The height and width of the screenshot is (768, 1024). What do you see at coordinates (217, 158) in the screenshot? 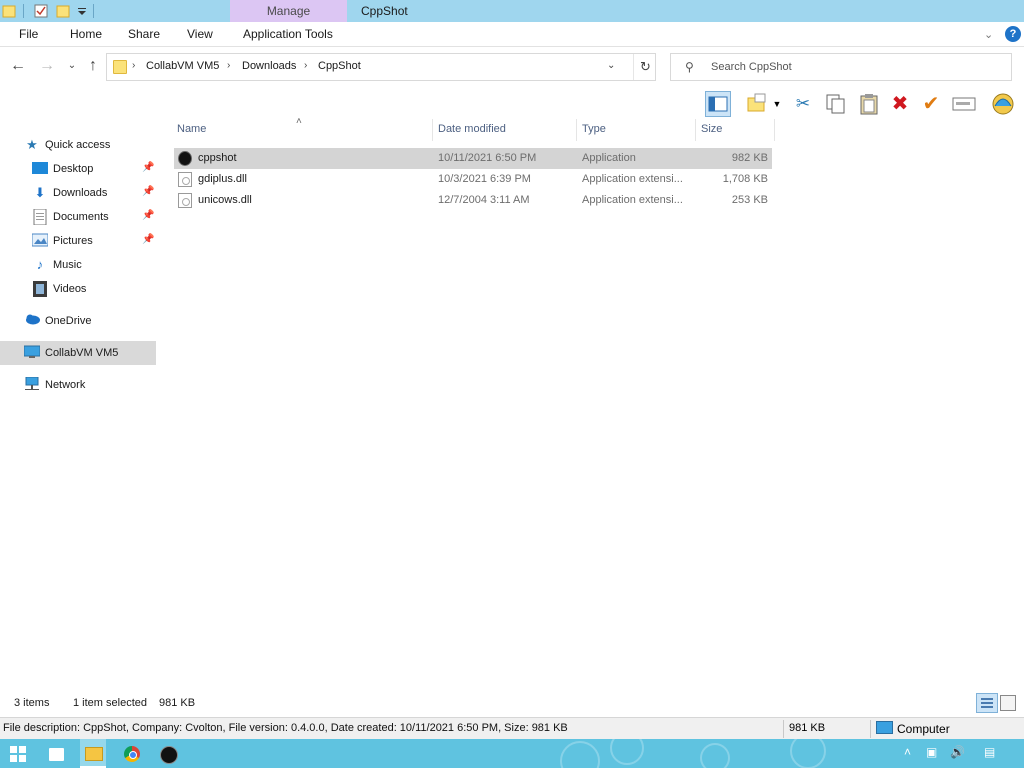
I see `file-name: cppshot` at bounding box center [217, 158].